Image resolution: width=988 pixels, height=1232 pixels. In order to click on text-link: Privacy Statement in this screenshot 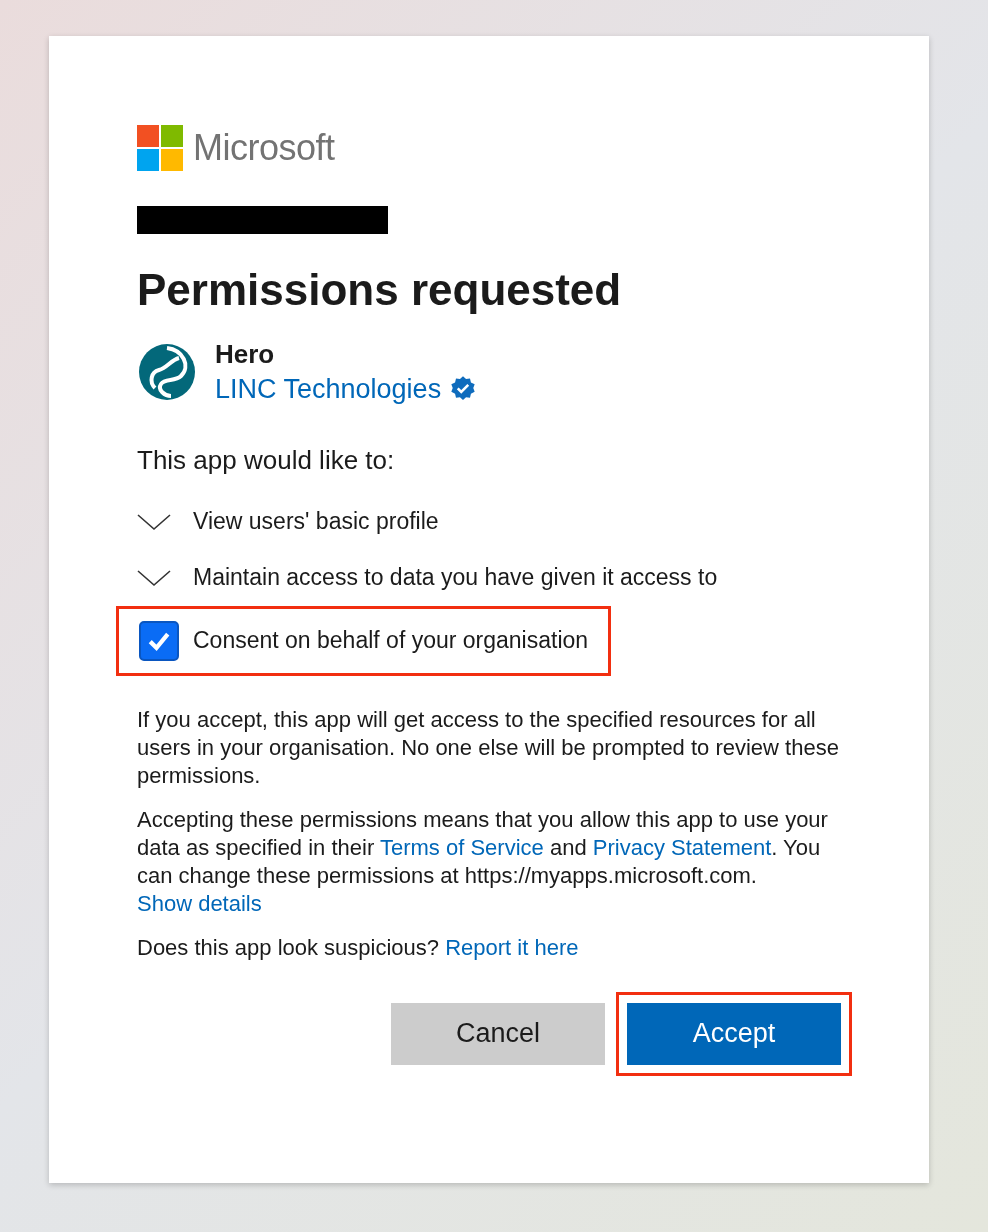, I will do `click(682, 847)`.